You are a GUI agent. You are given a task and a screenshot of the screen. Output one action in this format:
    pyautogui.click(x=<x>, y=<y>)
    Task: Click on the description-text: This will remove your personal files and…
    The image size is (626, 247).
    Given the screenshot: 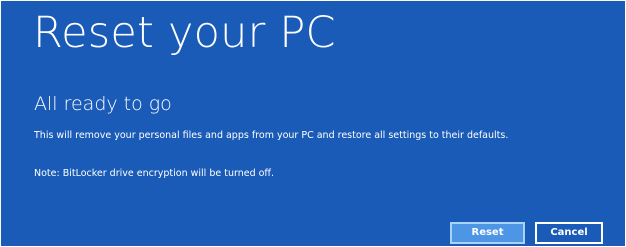 What is the action you would take?
    pyautogui.click(x=271, y=135)
    